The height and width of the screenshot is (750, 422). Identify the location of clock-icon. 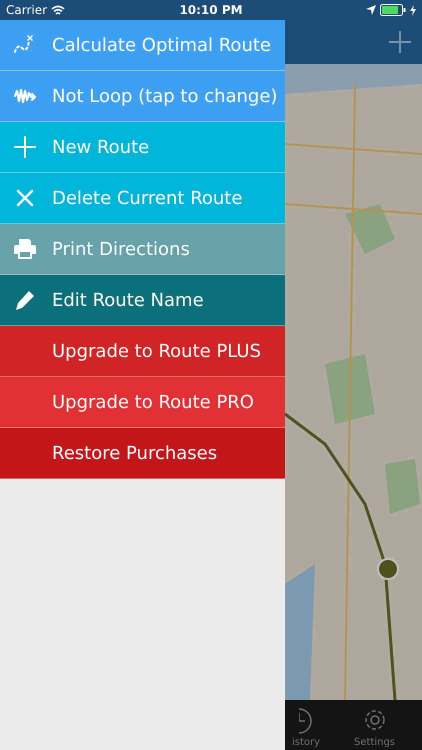
(306, 721).